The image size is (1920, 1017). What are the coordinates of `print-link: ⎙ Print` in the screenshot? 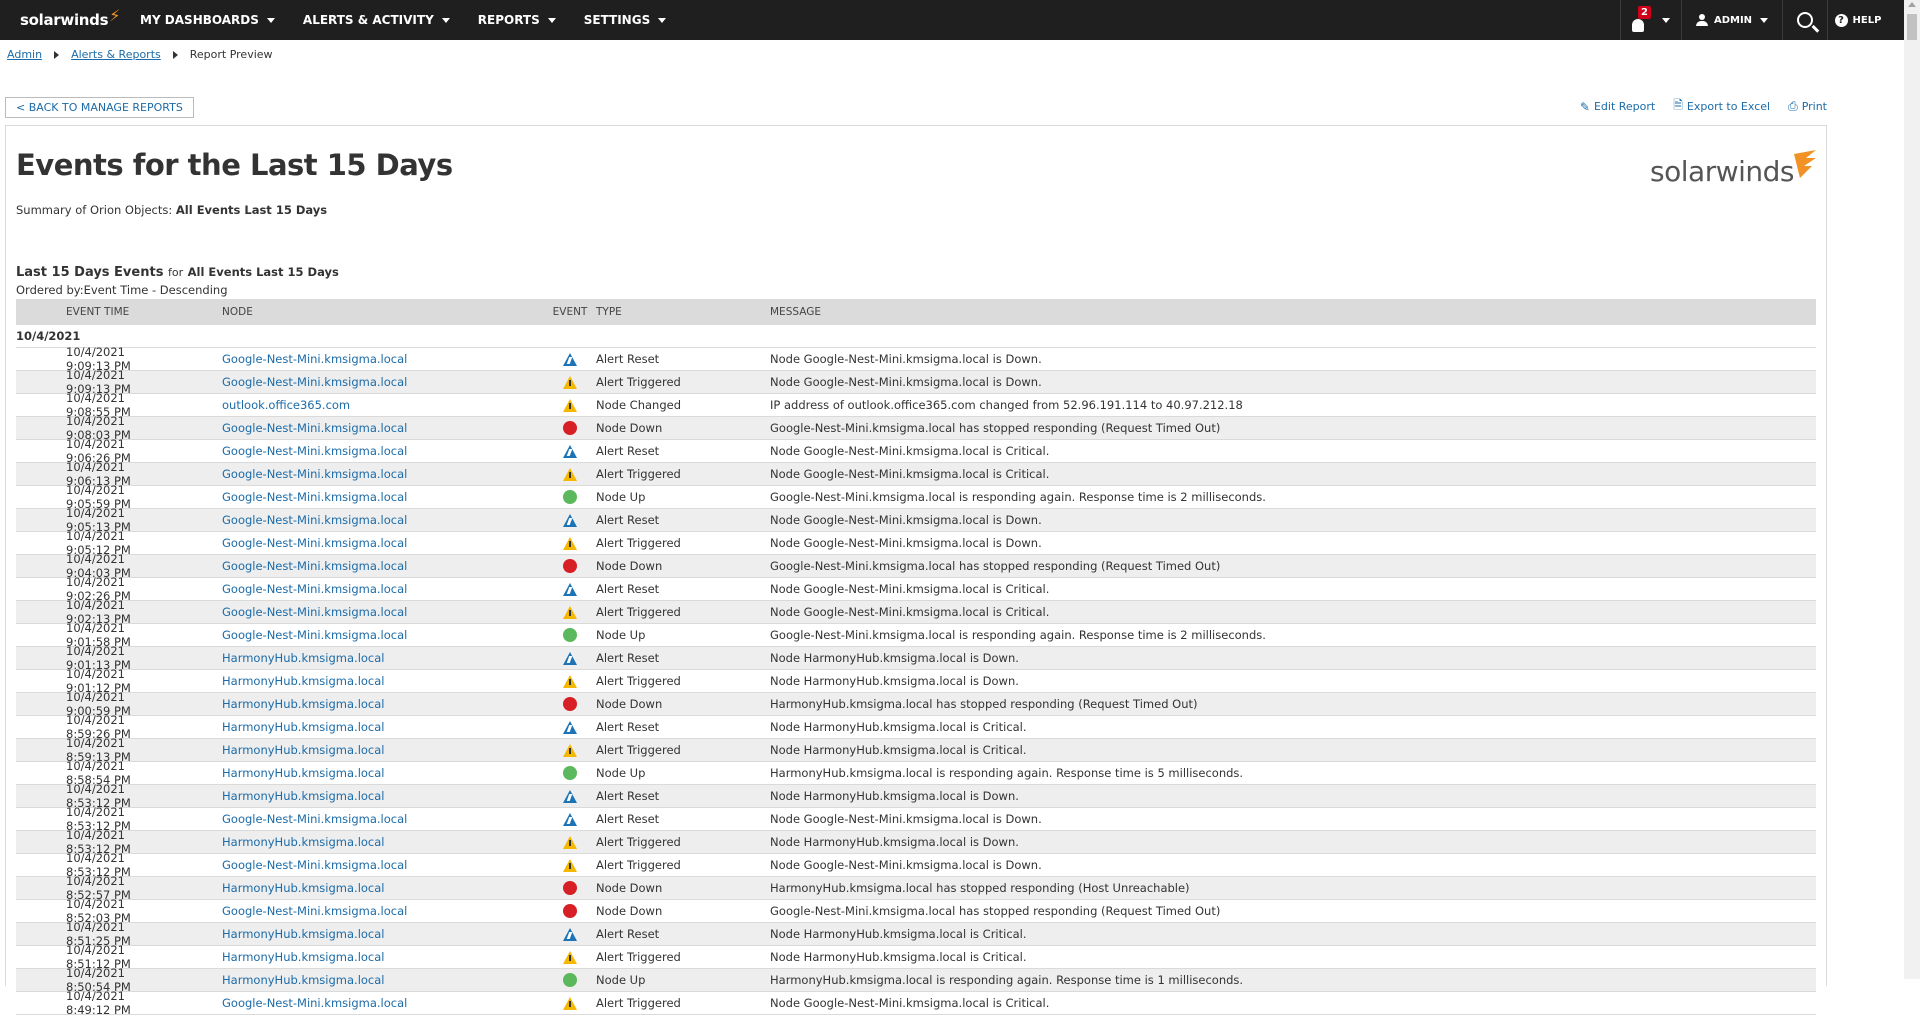 It's located at (1807, 106).